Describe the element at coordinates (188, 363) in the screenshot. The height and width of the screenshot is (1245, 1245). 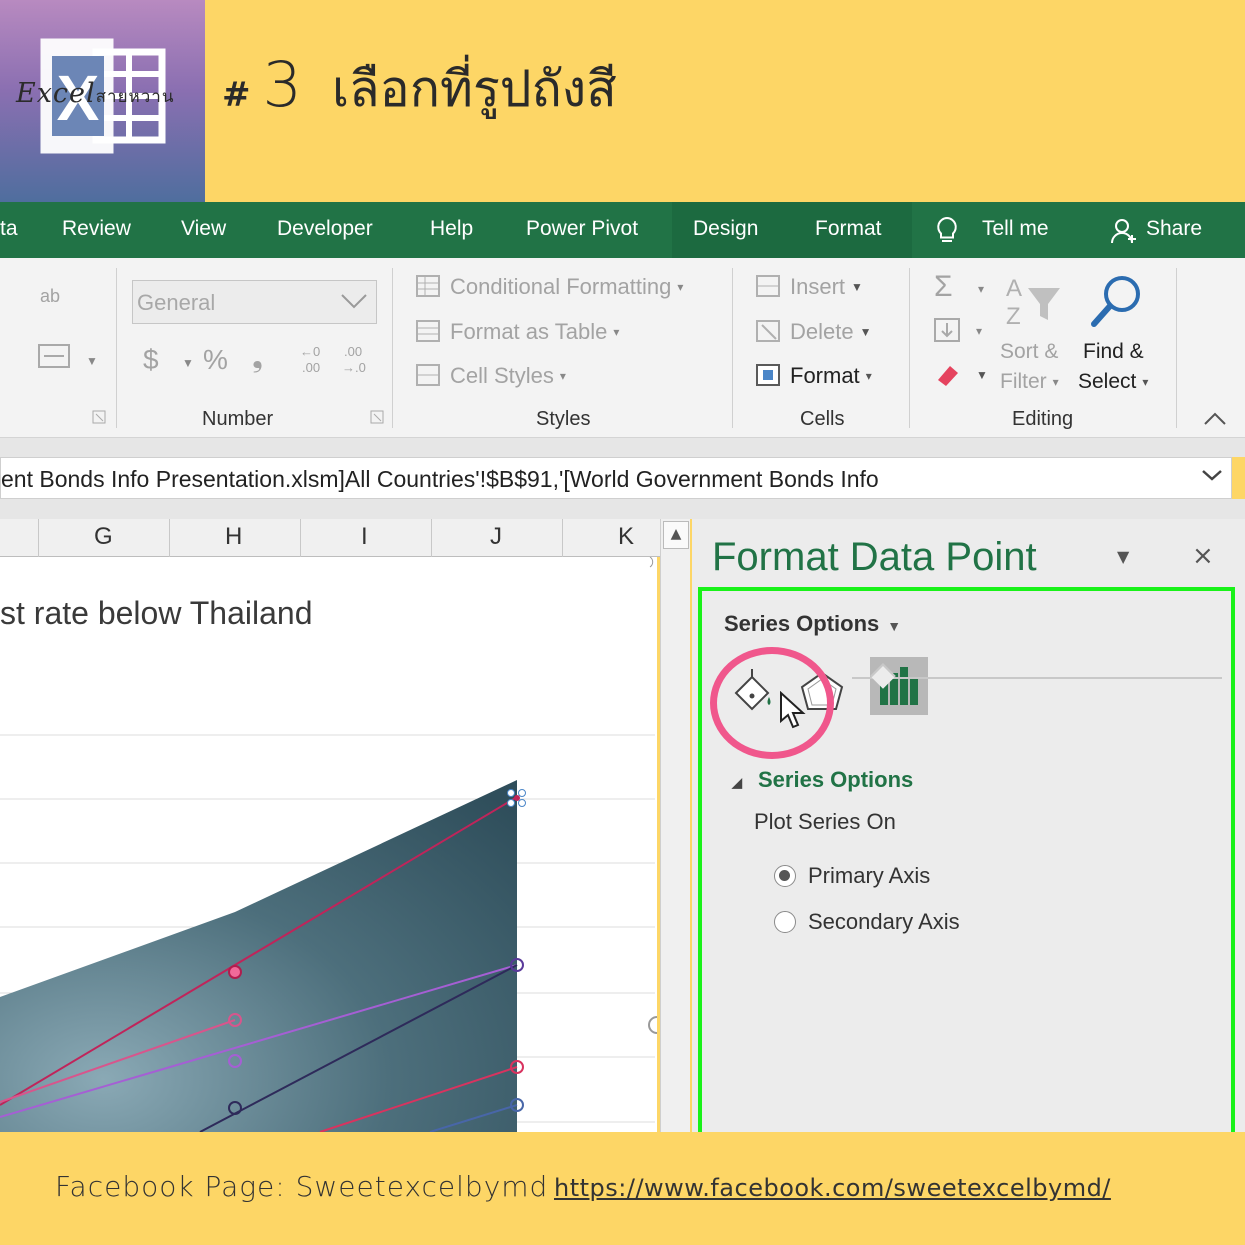
I see `currency-dropdown-icon: ▼` at that location.